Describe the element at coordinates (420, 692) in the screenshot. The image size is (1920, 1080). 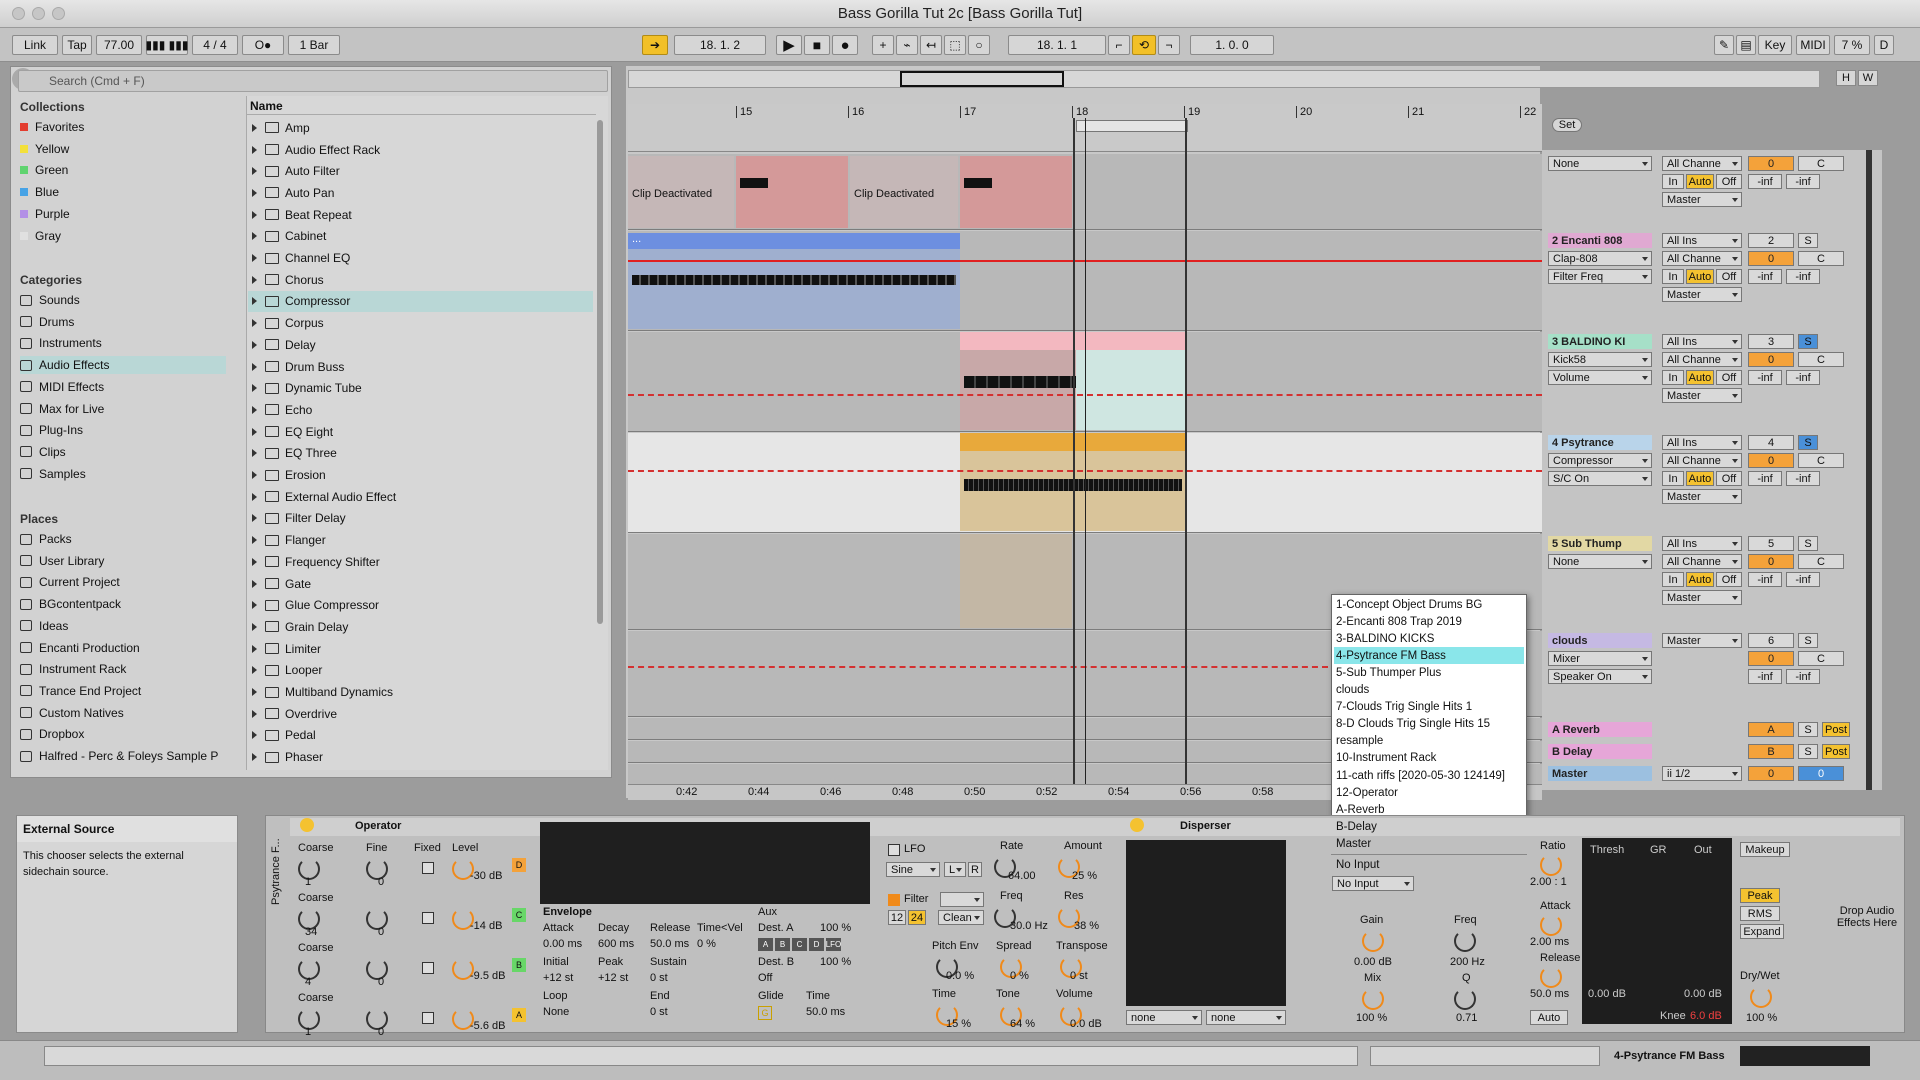
I see `browser-item: Multiband Dynamics` at that location.